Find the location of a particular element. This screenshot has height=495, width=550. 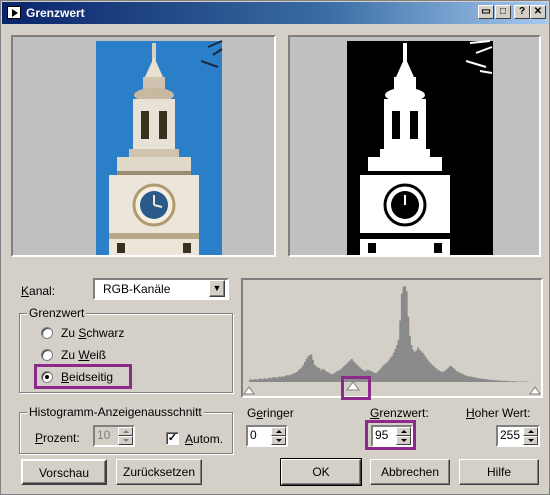

low-slider-icon is located at coordinates (249, 390).